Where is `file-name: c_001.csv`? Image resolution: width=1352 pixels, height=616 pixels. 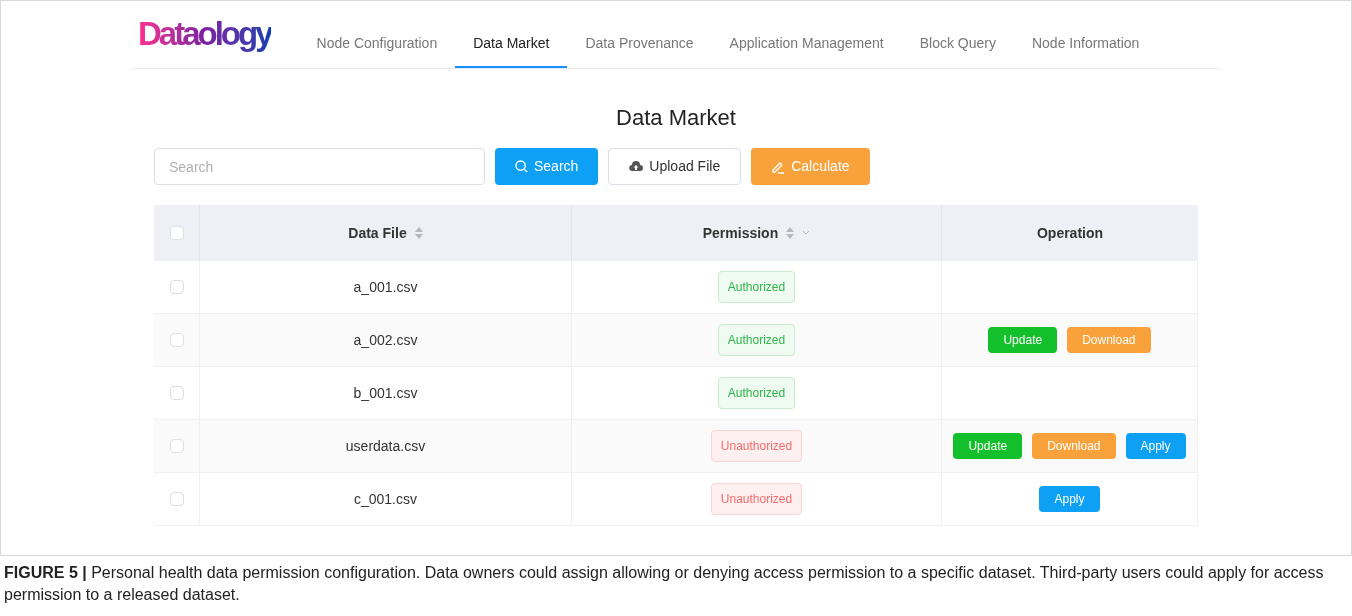
file-name: c_001.csv is located at coordinates (385, 499).